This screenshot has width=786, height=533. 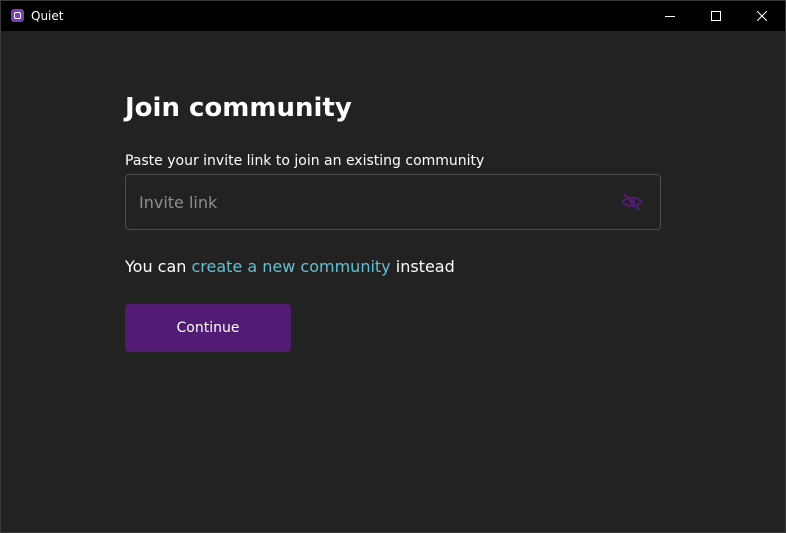 I want to click on quiet-logo-inner, so click(x=17, y=15).